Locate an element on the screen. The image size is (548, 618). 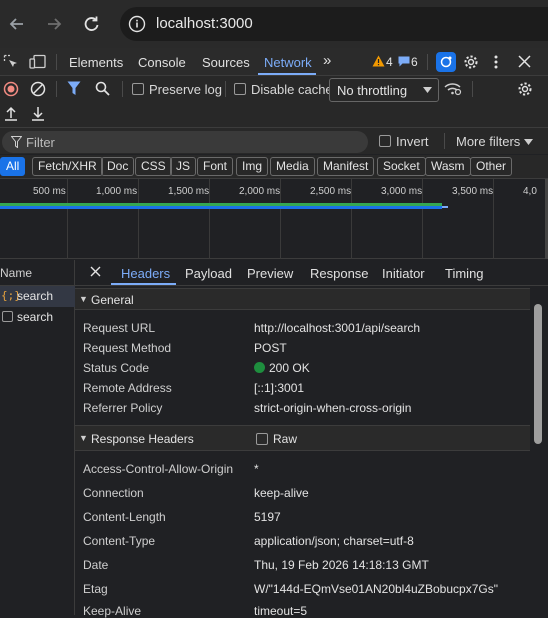
tab-network: Network is located at coordinates (288, 62).